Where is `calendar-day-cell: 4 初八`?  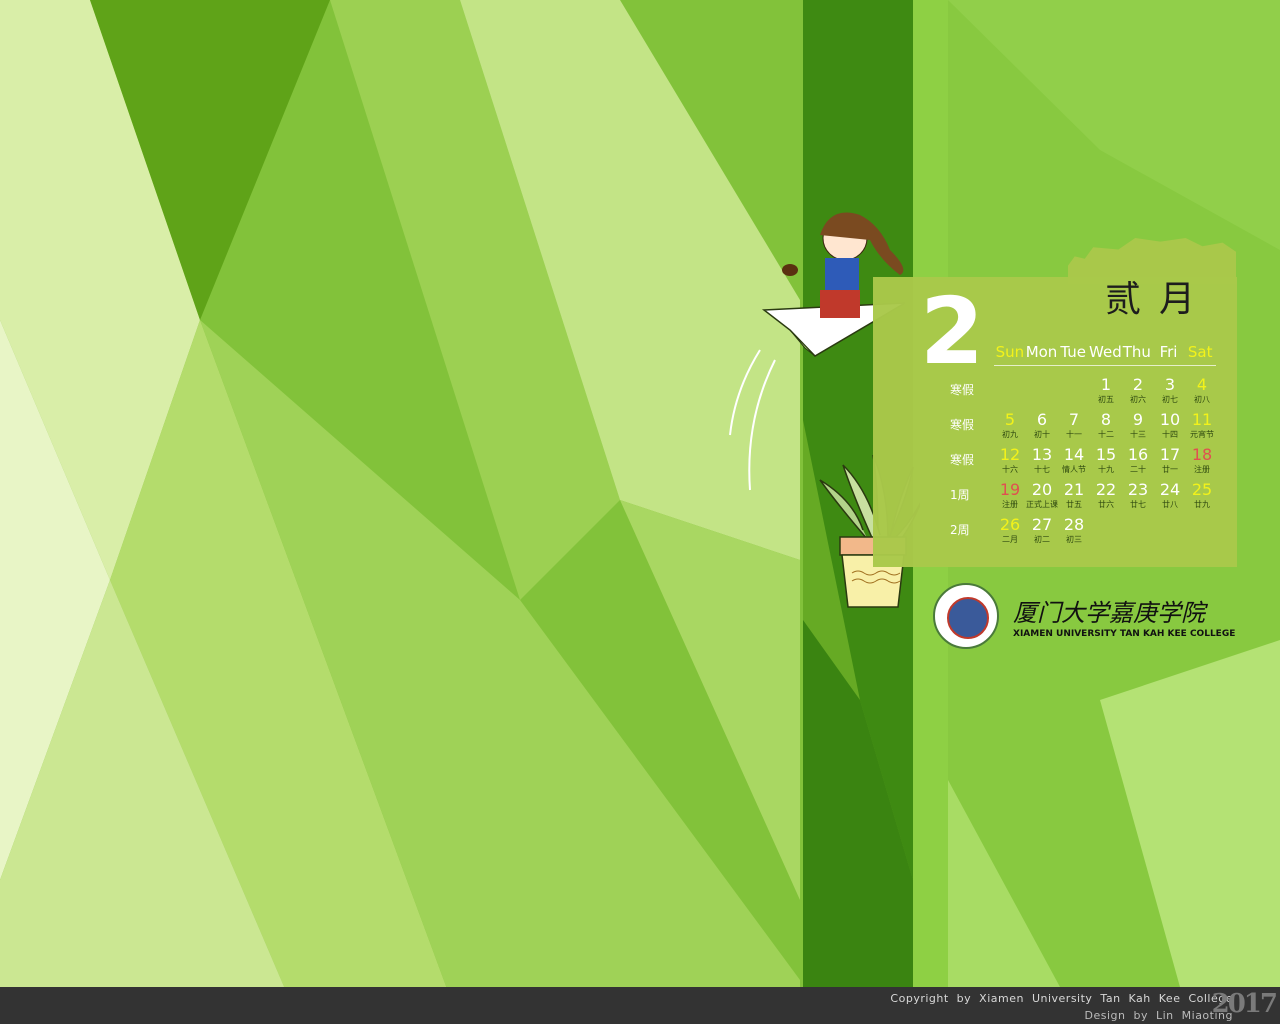 calendar-day-cell: 4 初八 is located at coordinates (1202, 390).